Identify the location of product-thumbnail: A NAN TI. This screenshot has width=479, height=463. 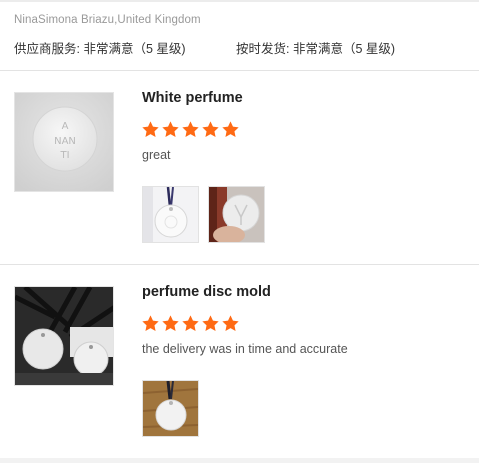
(64, 142).